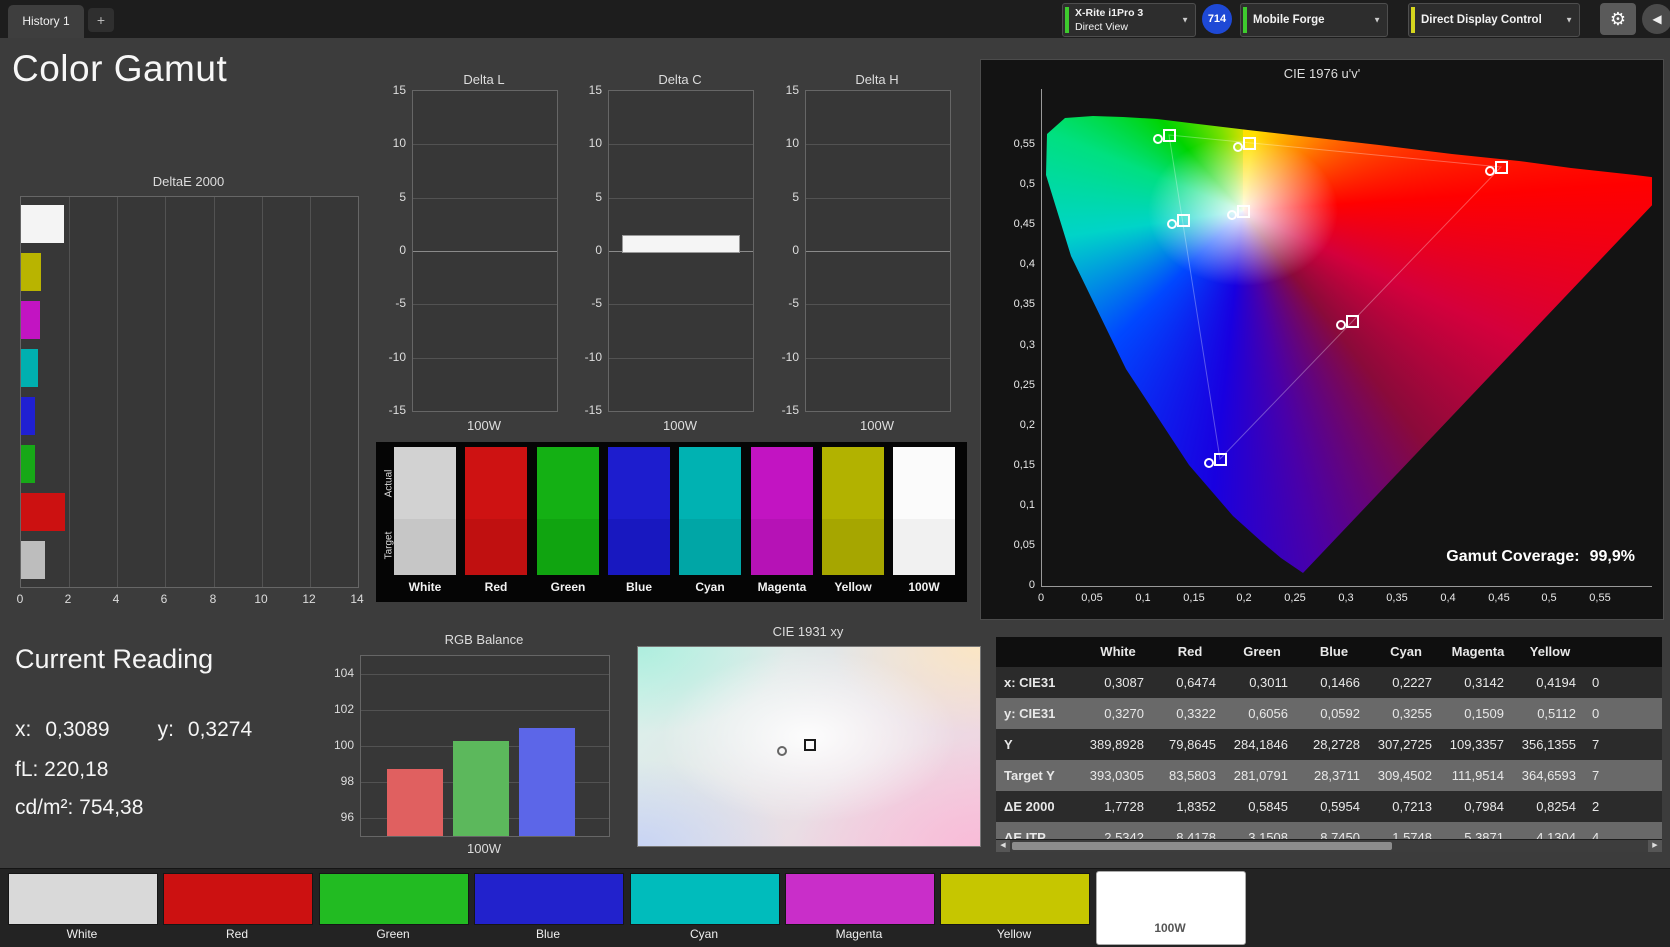 The image size is (1670, 947). I want to click on scroll-left-arrow: ◀, so click(1003, 846).